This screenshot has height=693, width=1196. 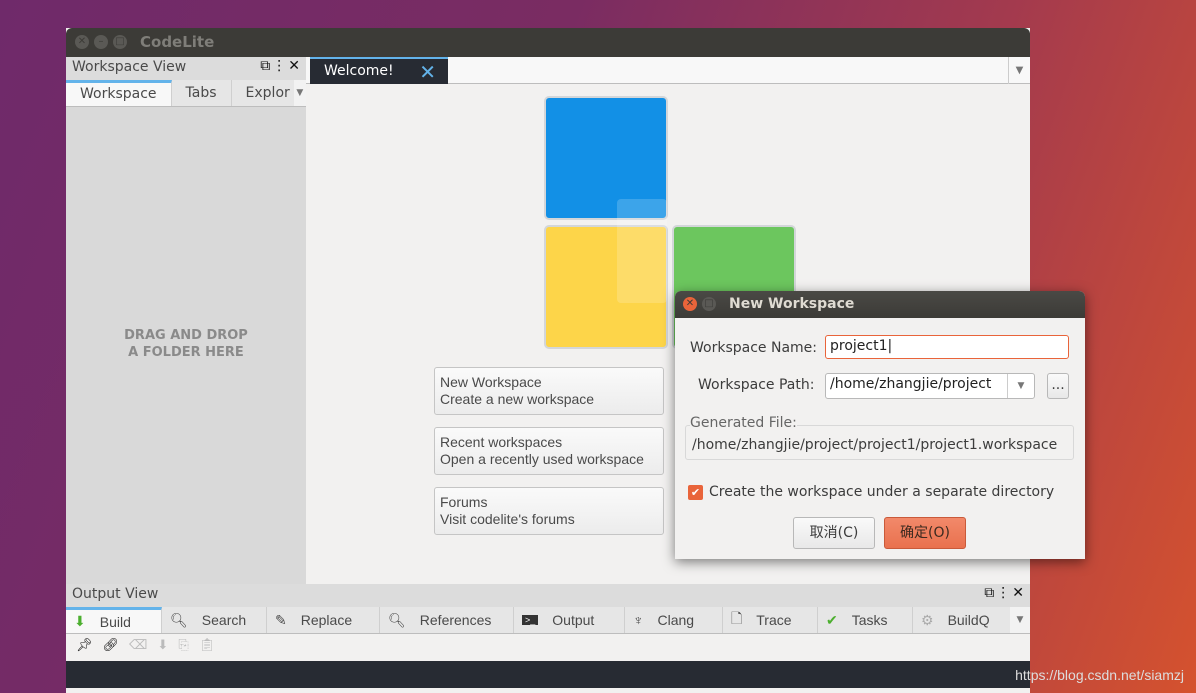 I want to click on tab-explorer: Explor, so click(x=263, y=93).